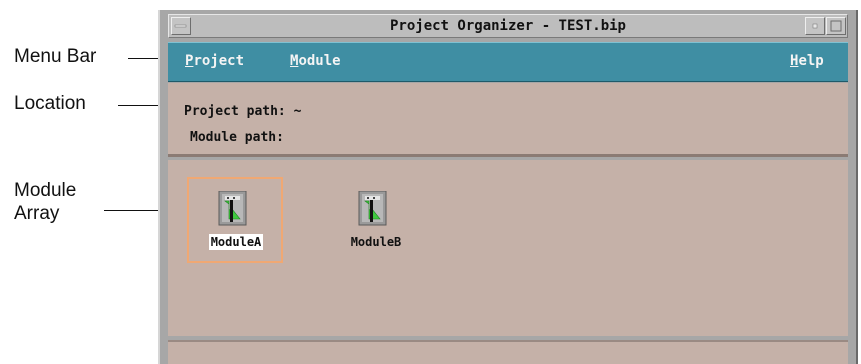 The image size is (861, 364). What do you see at coordinates (811, 61) in the screenshot?
I see `menu-help-label: elp` at bounding box center [811, 61].